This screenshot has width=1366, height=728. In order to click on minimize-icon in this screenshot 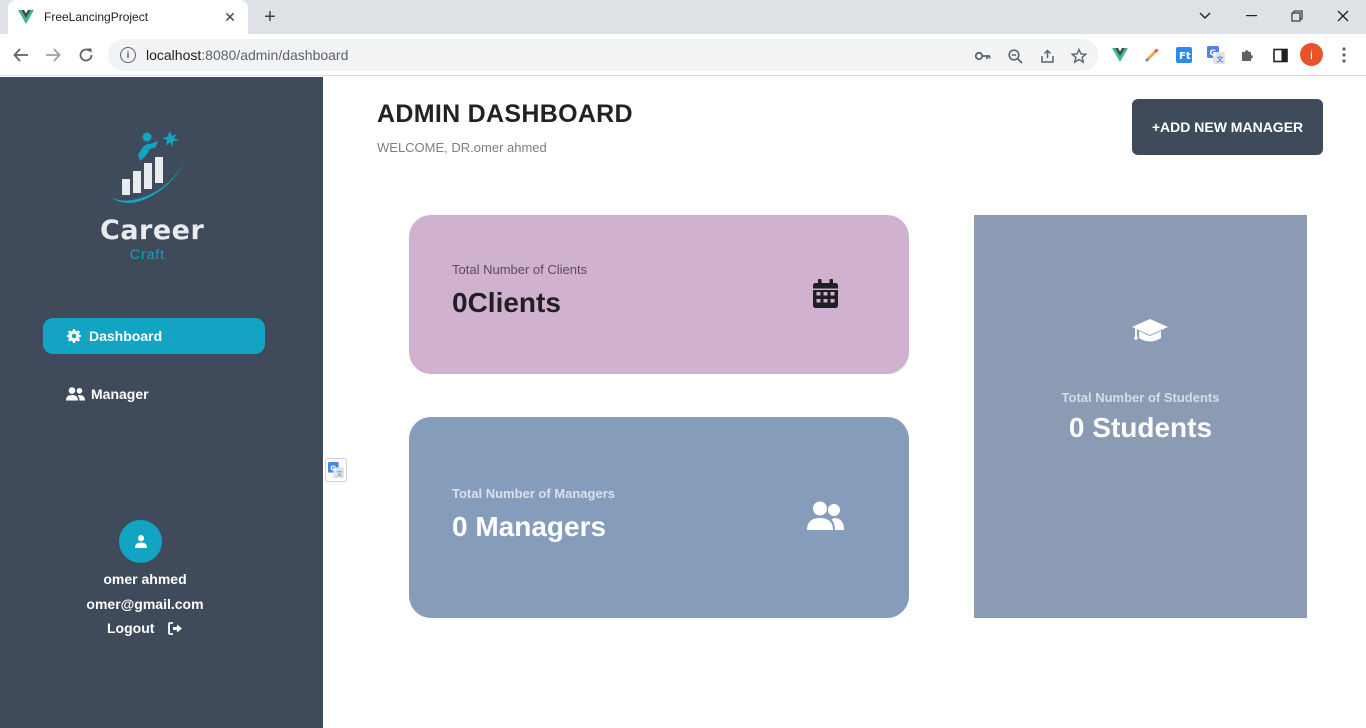, I will do `click(1251, 16)`.